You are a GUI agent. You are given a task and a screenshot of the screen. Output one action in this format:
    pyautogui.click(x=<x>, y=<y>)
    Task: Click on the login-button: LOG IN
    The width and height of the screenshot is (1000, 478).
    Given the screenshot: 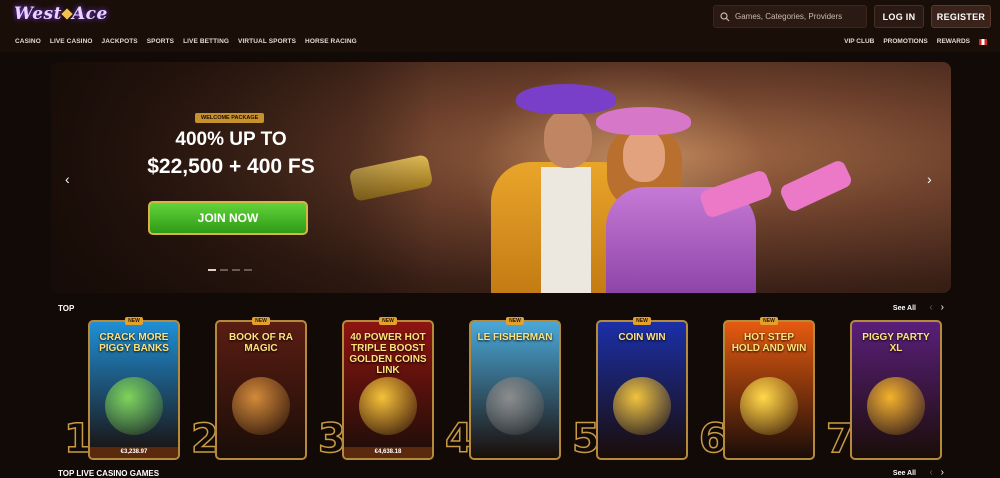 What is the action you would take?
    pyautogui.click(x=899, y=16)
    